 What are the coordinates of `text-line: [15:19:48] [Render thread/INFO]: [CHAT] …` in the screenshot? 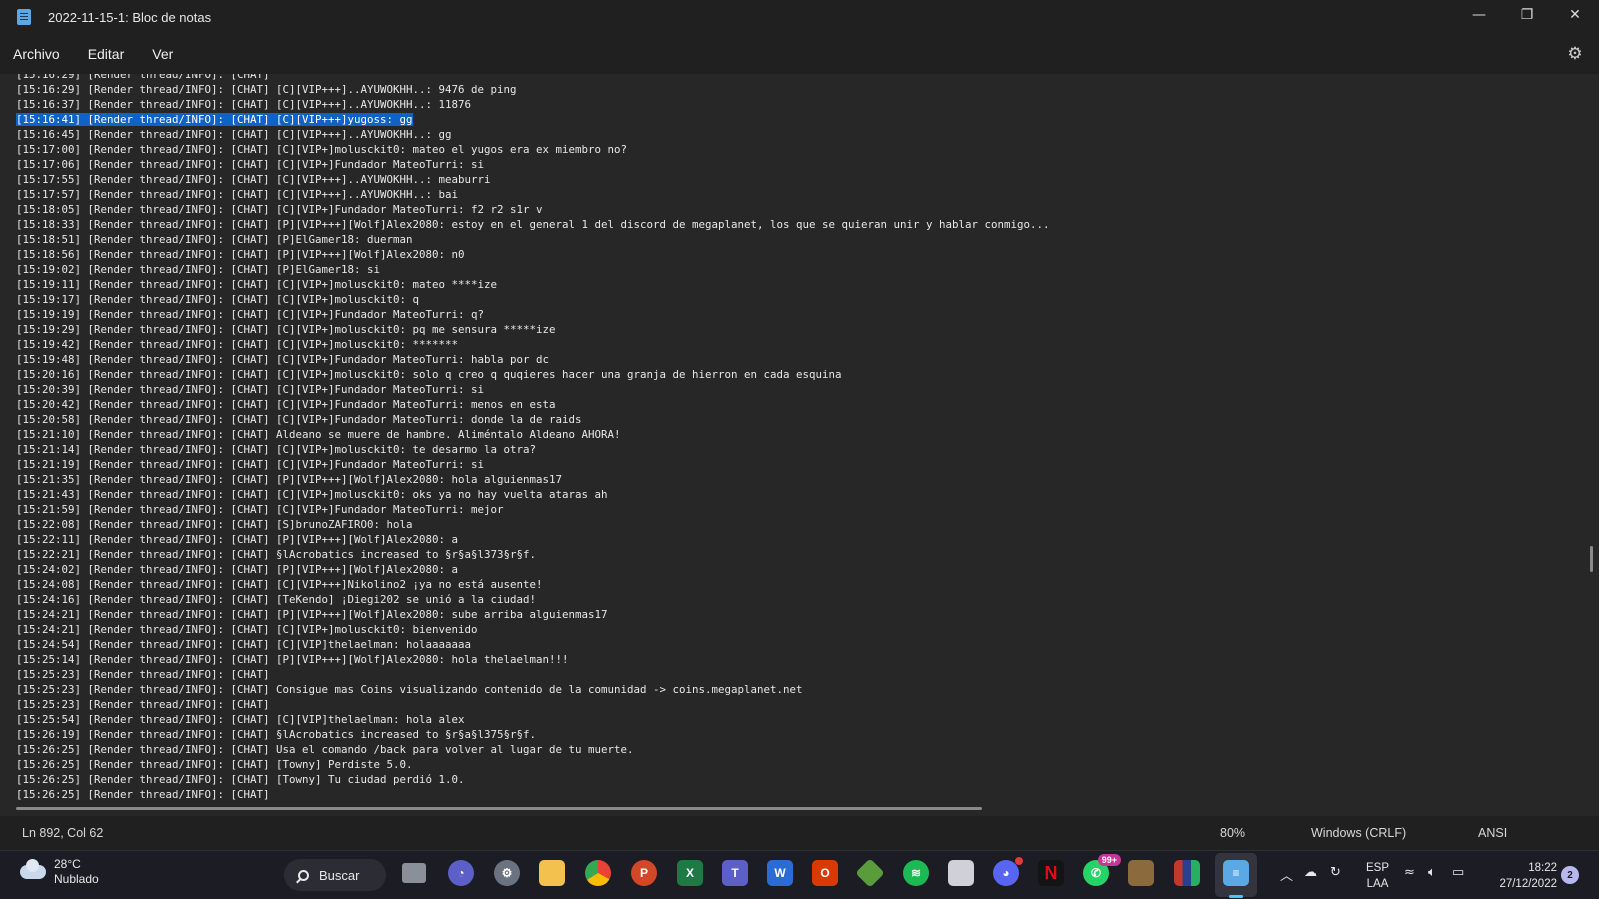 It's located at (533, 359).